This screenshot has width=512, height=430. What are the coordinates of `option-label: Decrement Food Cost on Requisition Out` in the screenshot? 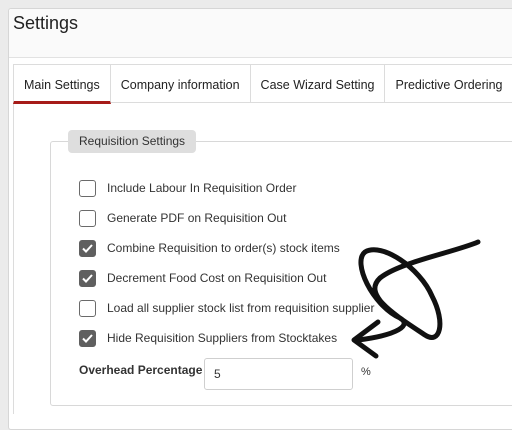 It's located at (217, 278).